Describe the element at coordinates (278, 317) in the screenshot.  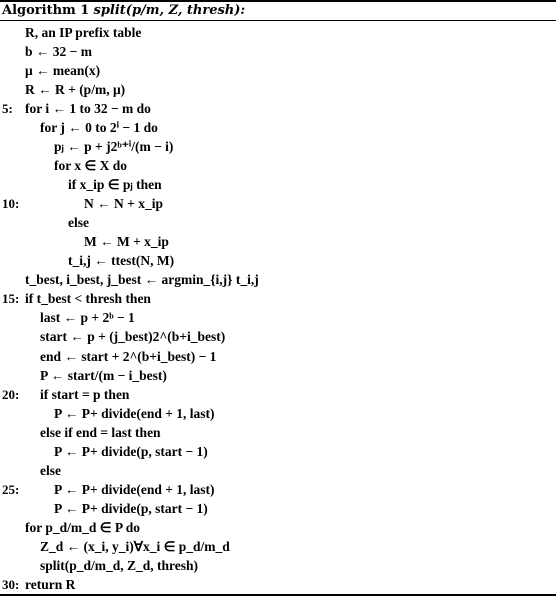
I see `algorithm-line: last ← p + 2ᵇ − 1` at that location.